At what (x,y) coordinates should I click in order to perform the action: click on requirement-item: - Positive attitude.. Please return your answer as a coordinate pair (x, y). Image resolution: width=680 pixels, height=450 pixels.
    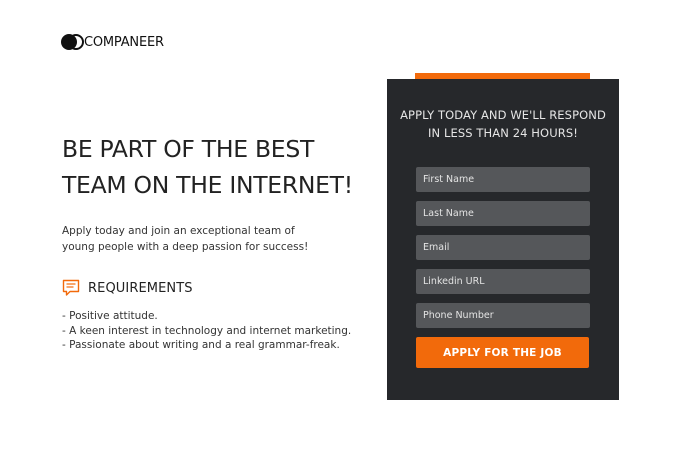
    Looking at the image, I should click on (110, 316).